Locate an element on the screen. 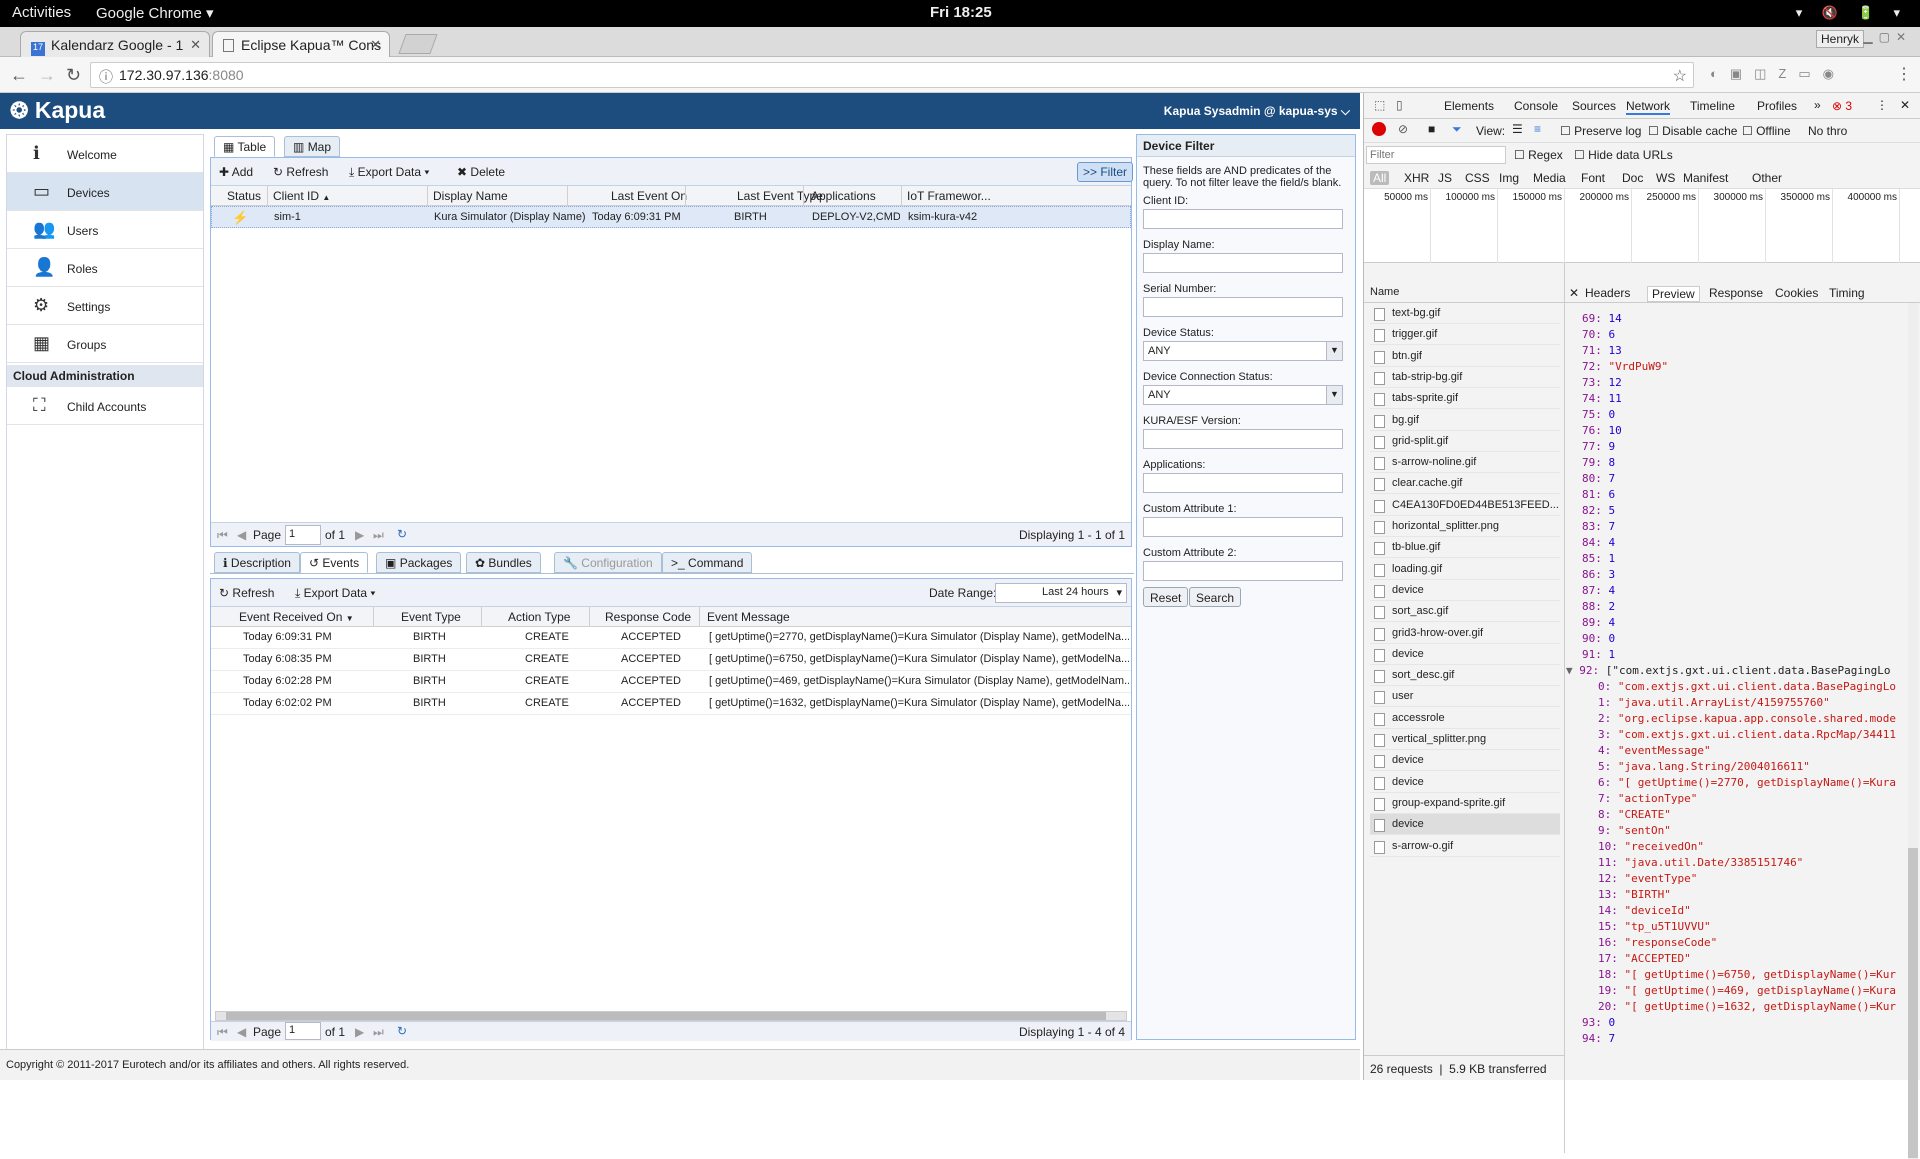  preview-line: 72: "VrdPuW9" is located at coordinates (1625, 368).